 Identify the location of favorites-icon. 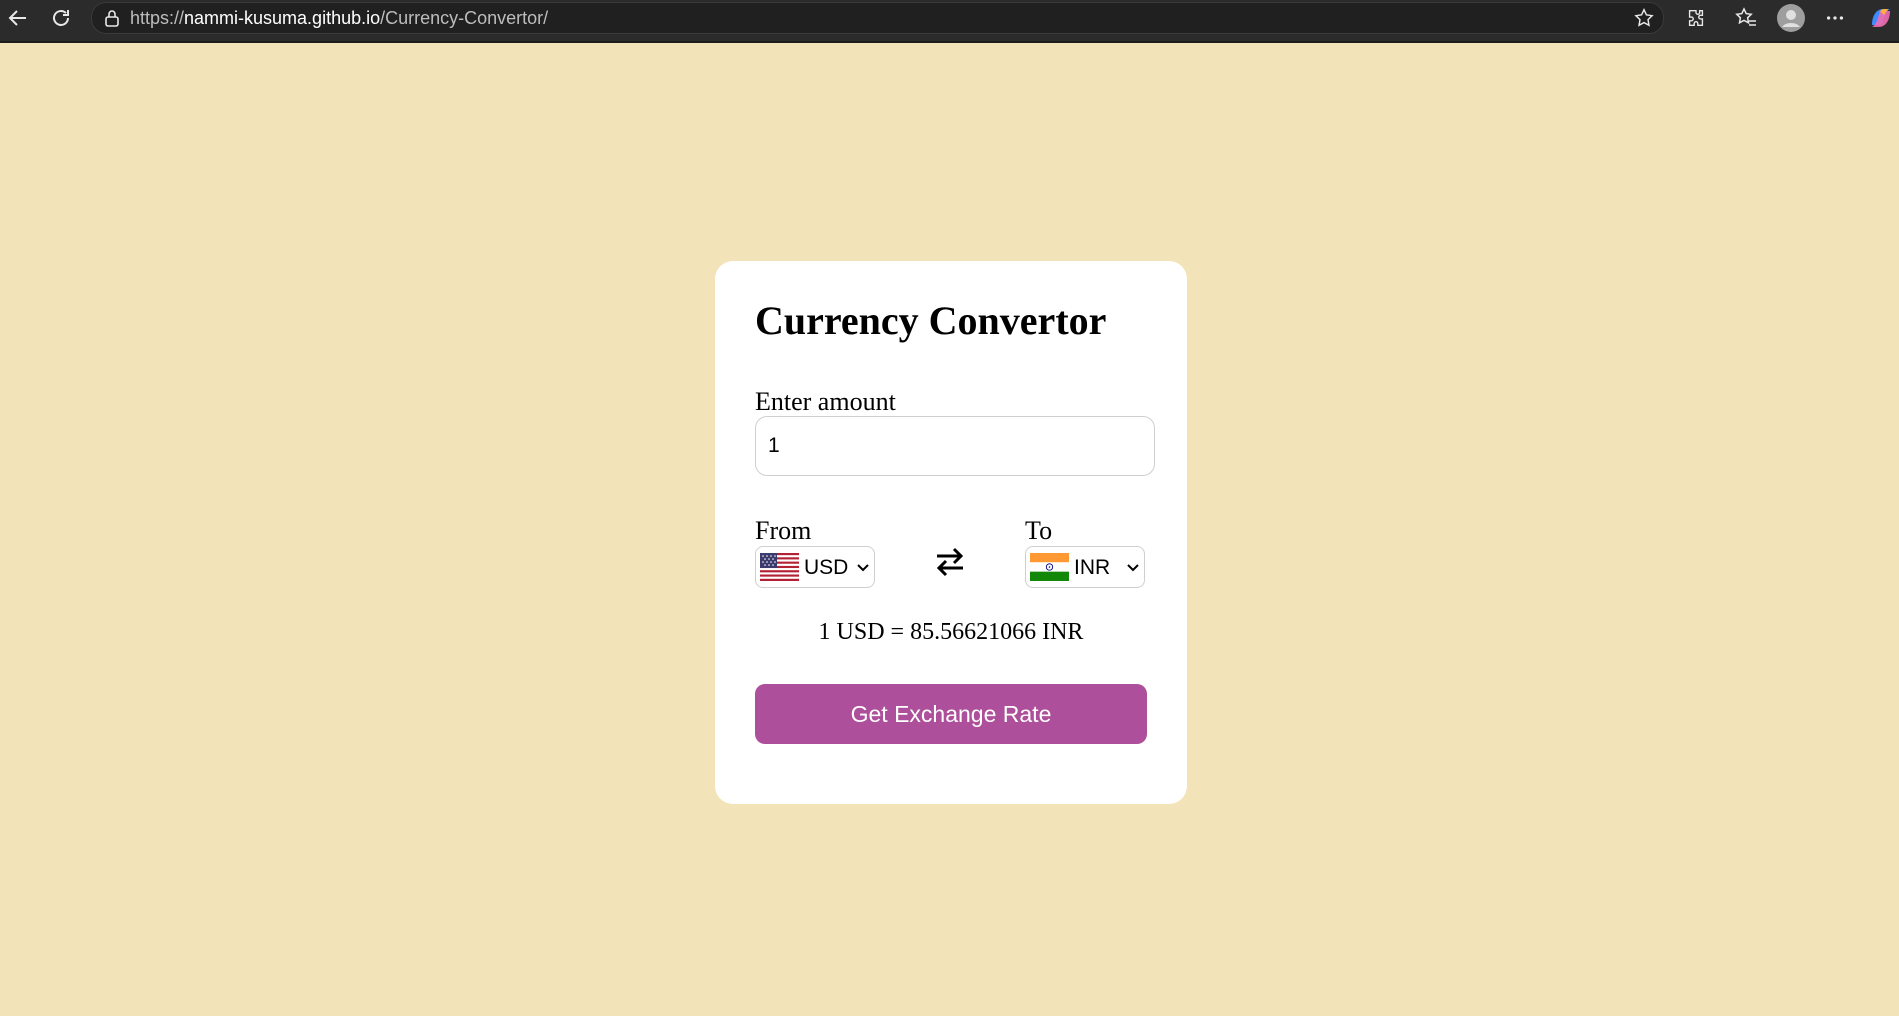
(1746, 18).